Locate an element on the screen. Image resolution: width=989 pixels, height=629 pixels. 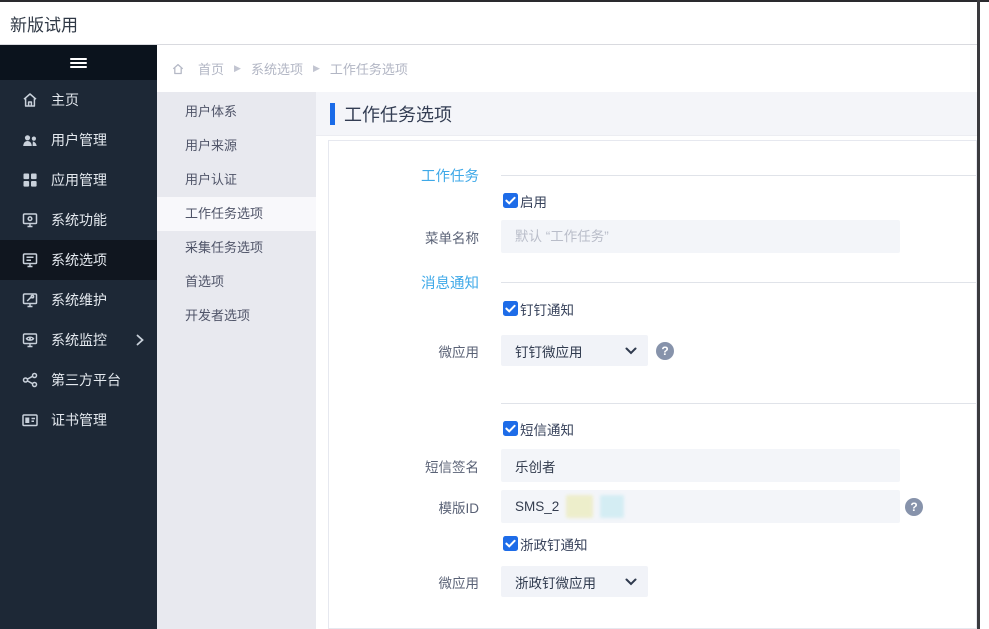
menu-name-row: 菜单名称 is located at coordinates (652, 236).